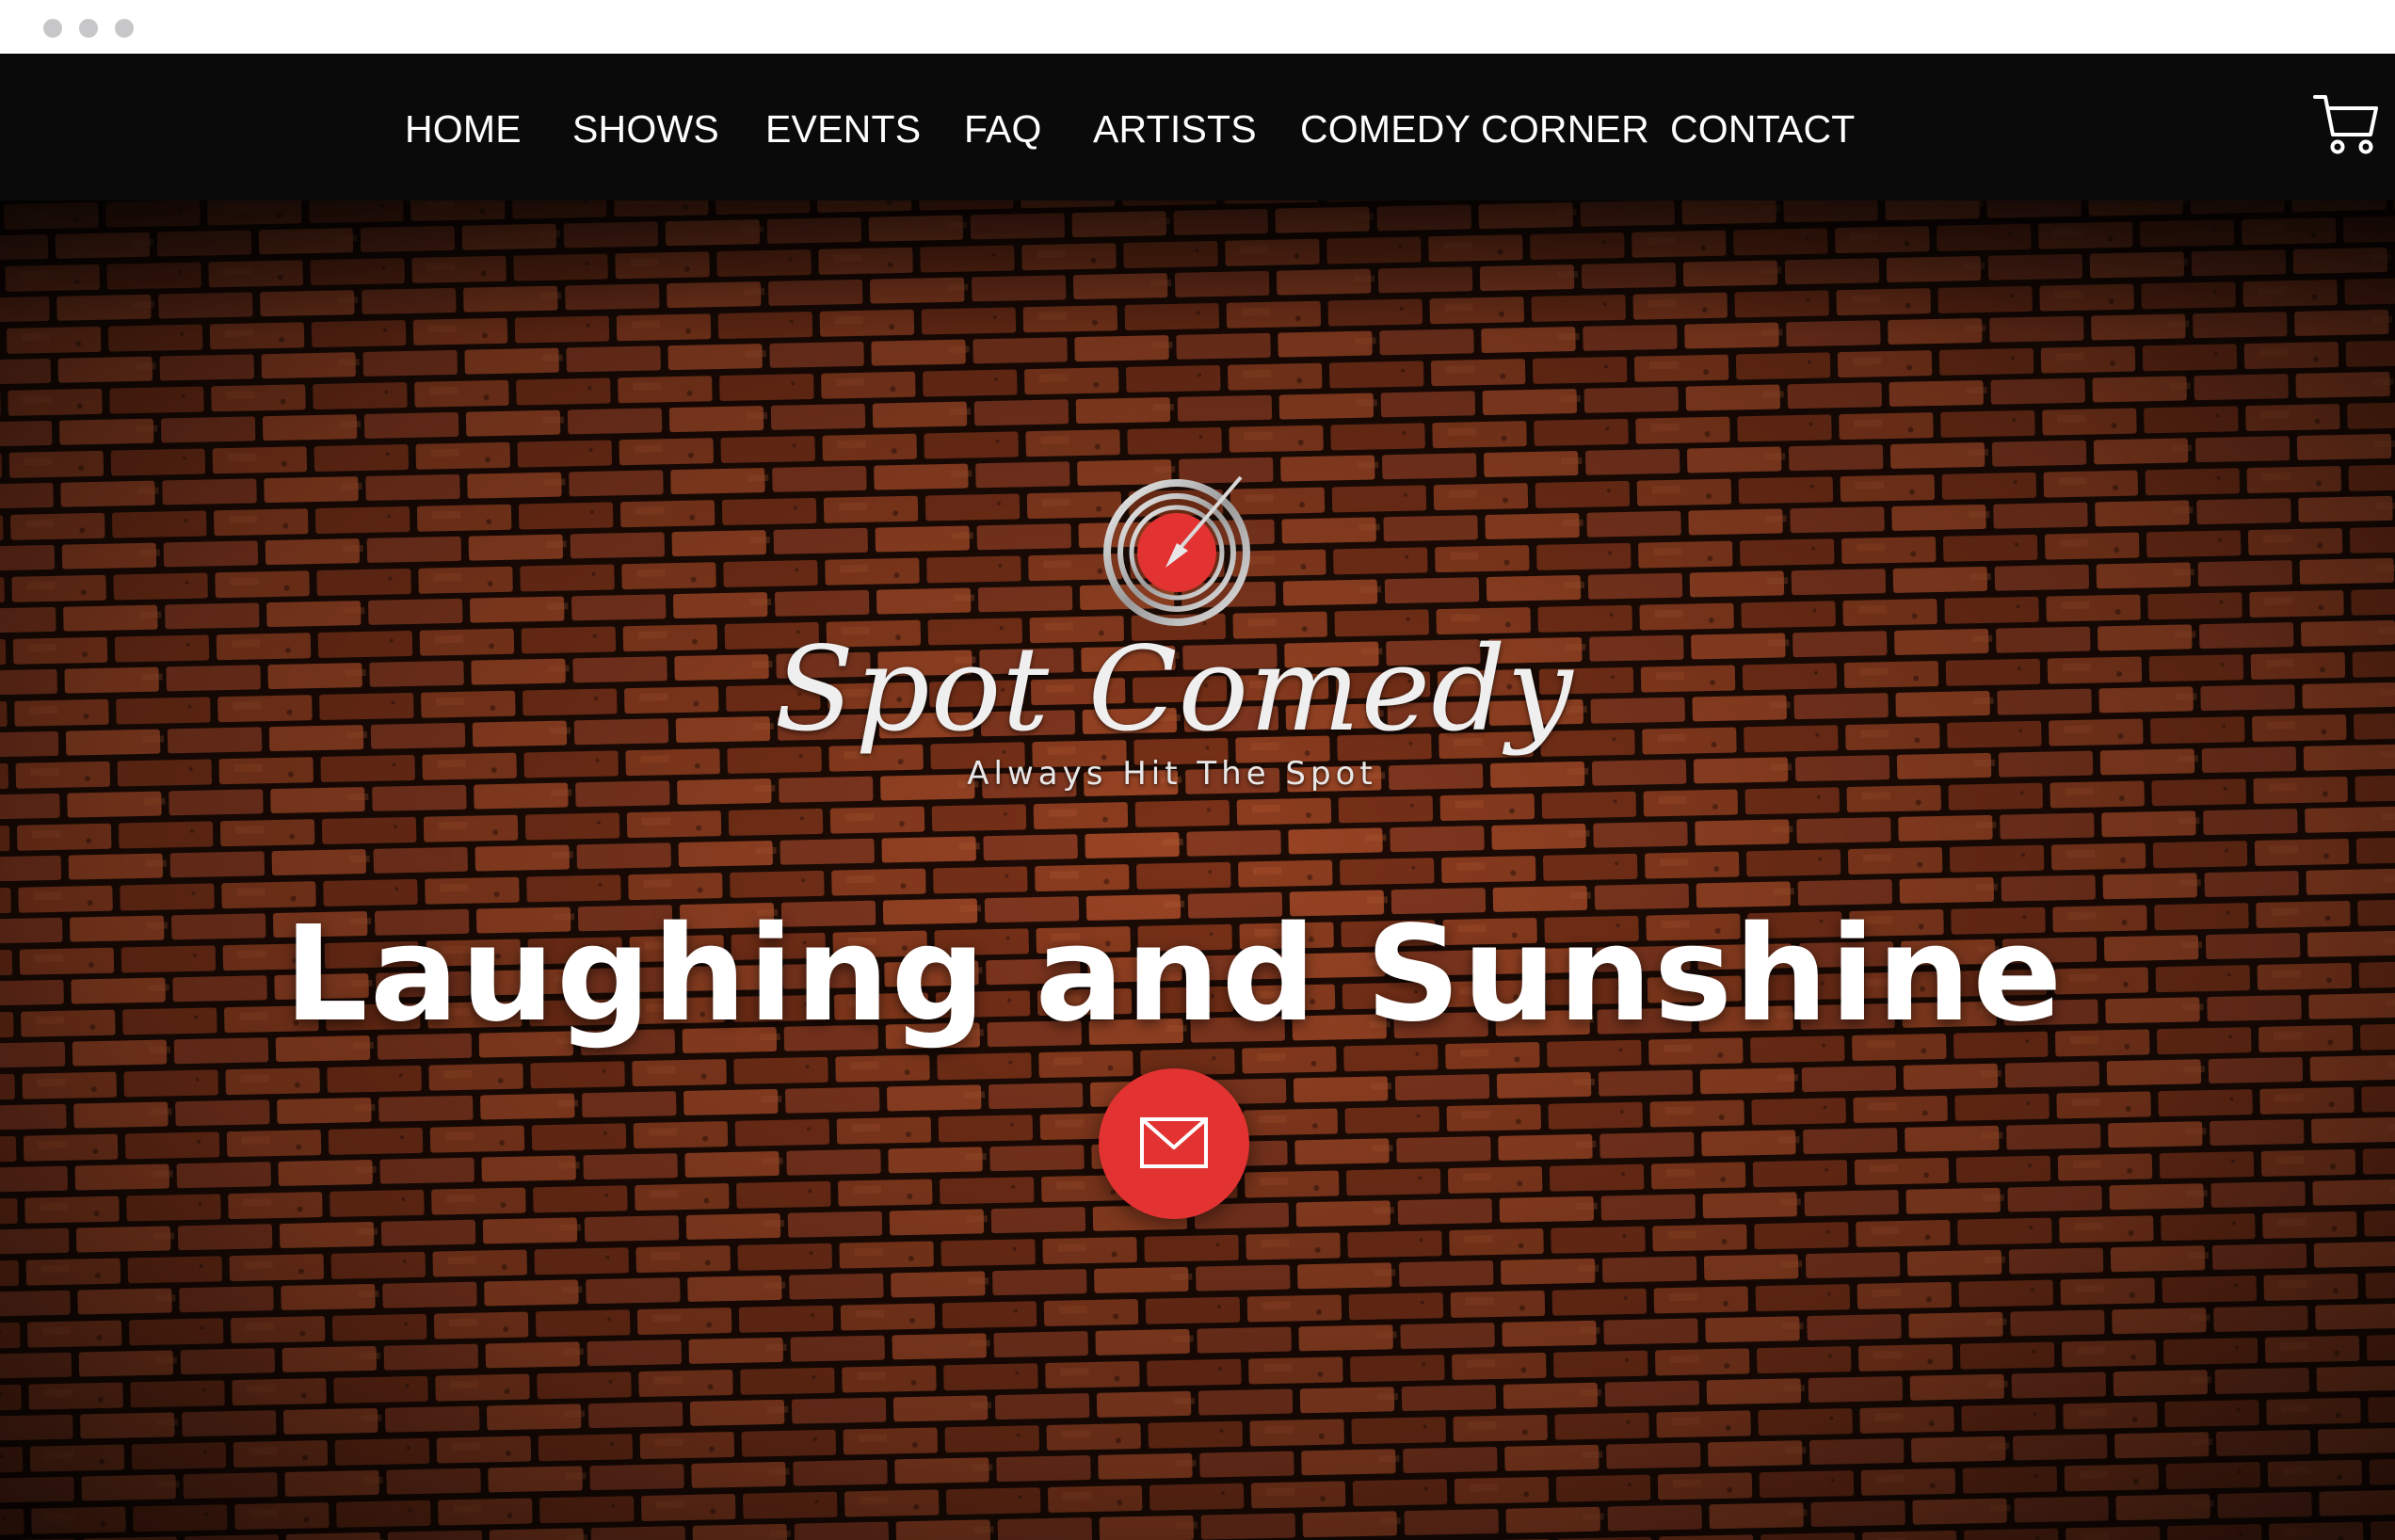 Image resolution: width=2395 pixels, height=1540 pixels. Describe the element at coordinates (1175, 129) in the screenshot. I see `nav-artists: ARTISTS` at that location.